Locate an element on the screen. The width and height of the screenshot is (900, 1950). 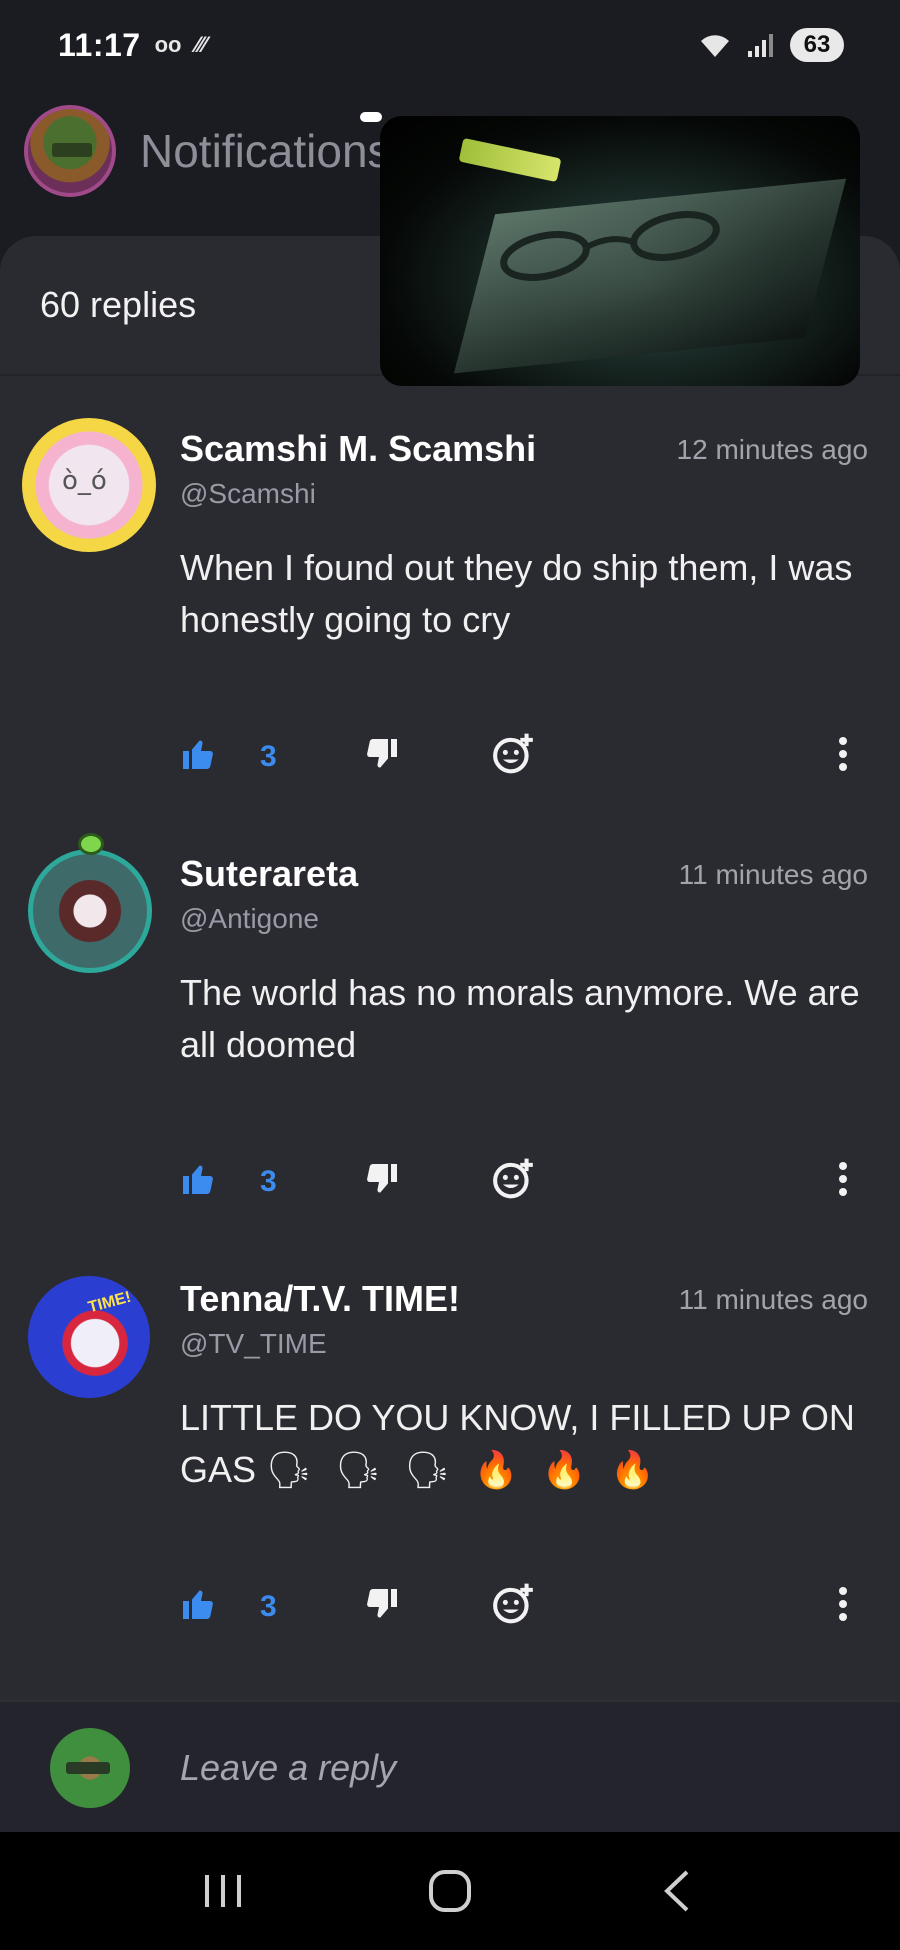
clock: 11:17 is located at coordinates (99, 44).